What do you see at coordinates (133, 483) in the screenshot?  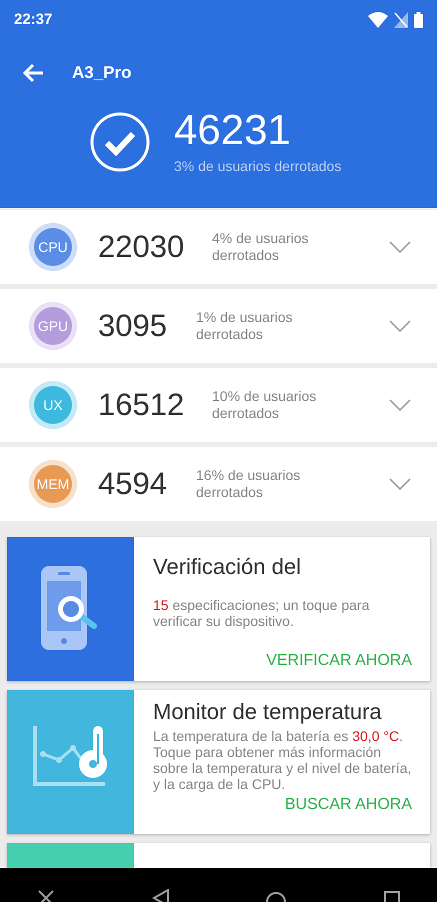 I see `category-score: 4594` at bounding box center [133, 483].